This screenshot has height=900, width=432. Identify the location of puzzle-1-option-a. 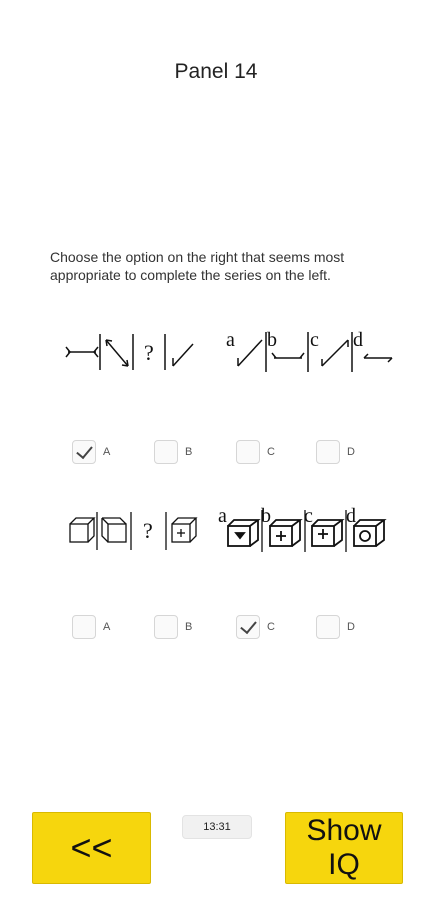
(250, 353).